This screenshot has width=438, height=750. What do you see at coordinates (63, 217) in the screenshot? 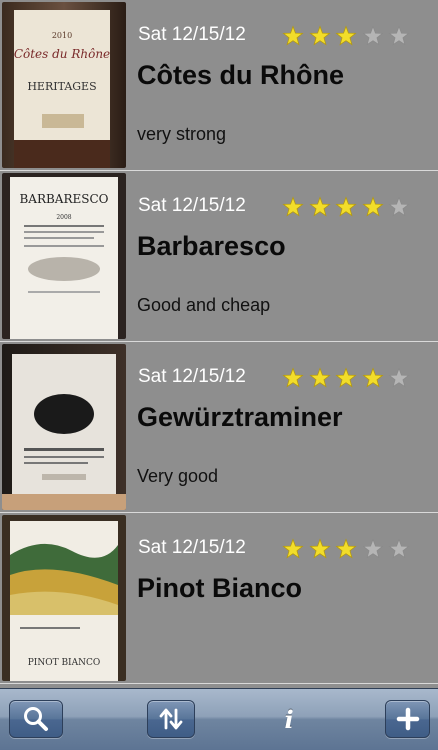
I see `label-text: 2008` at bounding box center [63, 217].